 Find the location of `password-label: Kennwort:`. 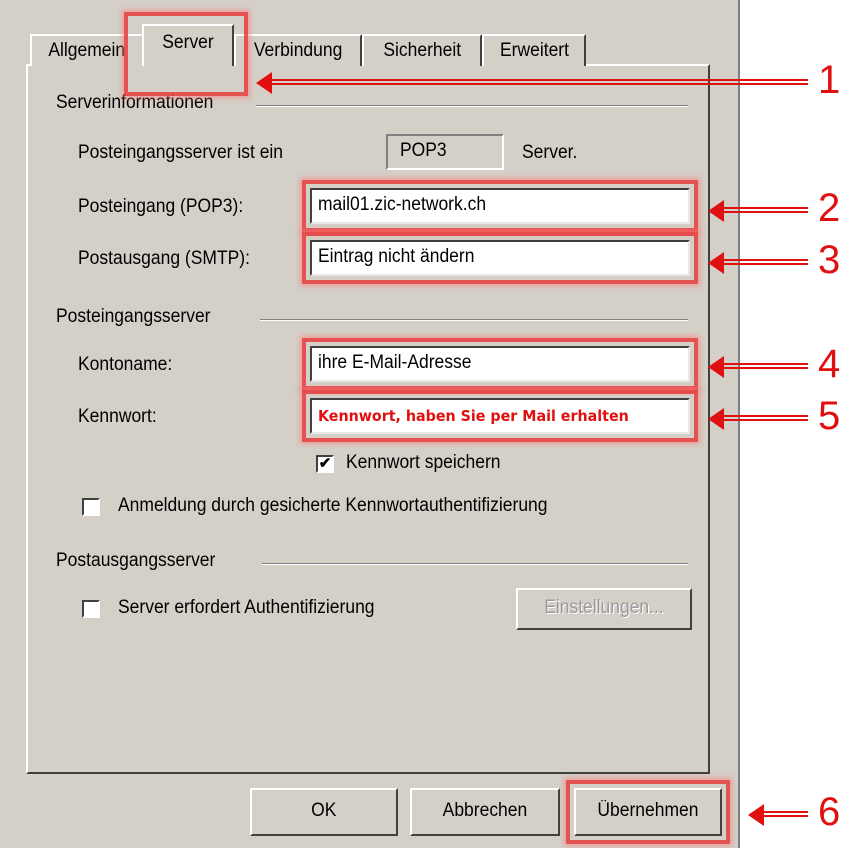

password-label: Kennwort: is located at coordinates (117, 416).